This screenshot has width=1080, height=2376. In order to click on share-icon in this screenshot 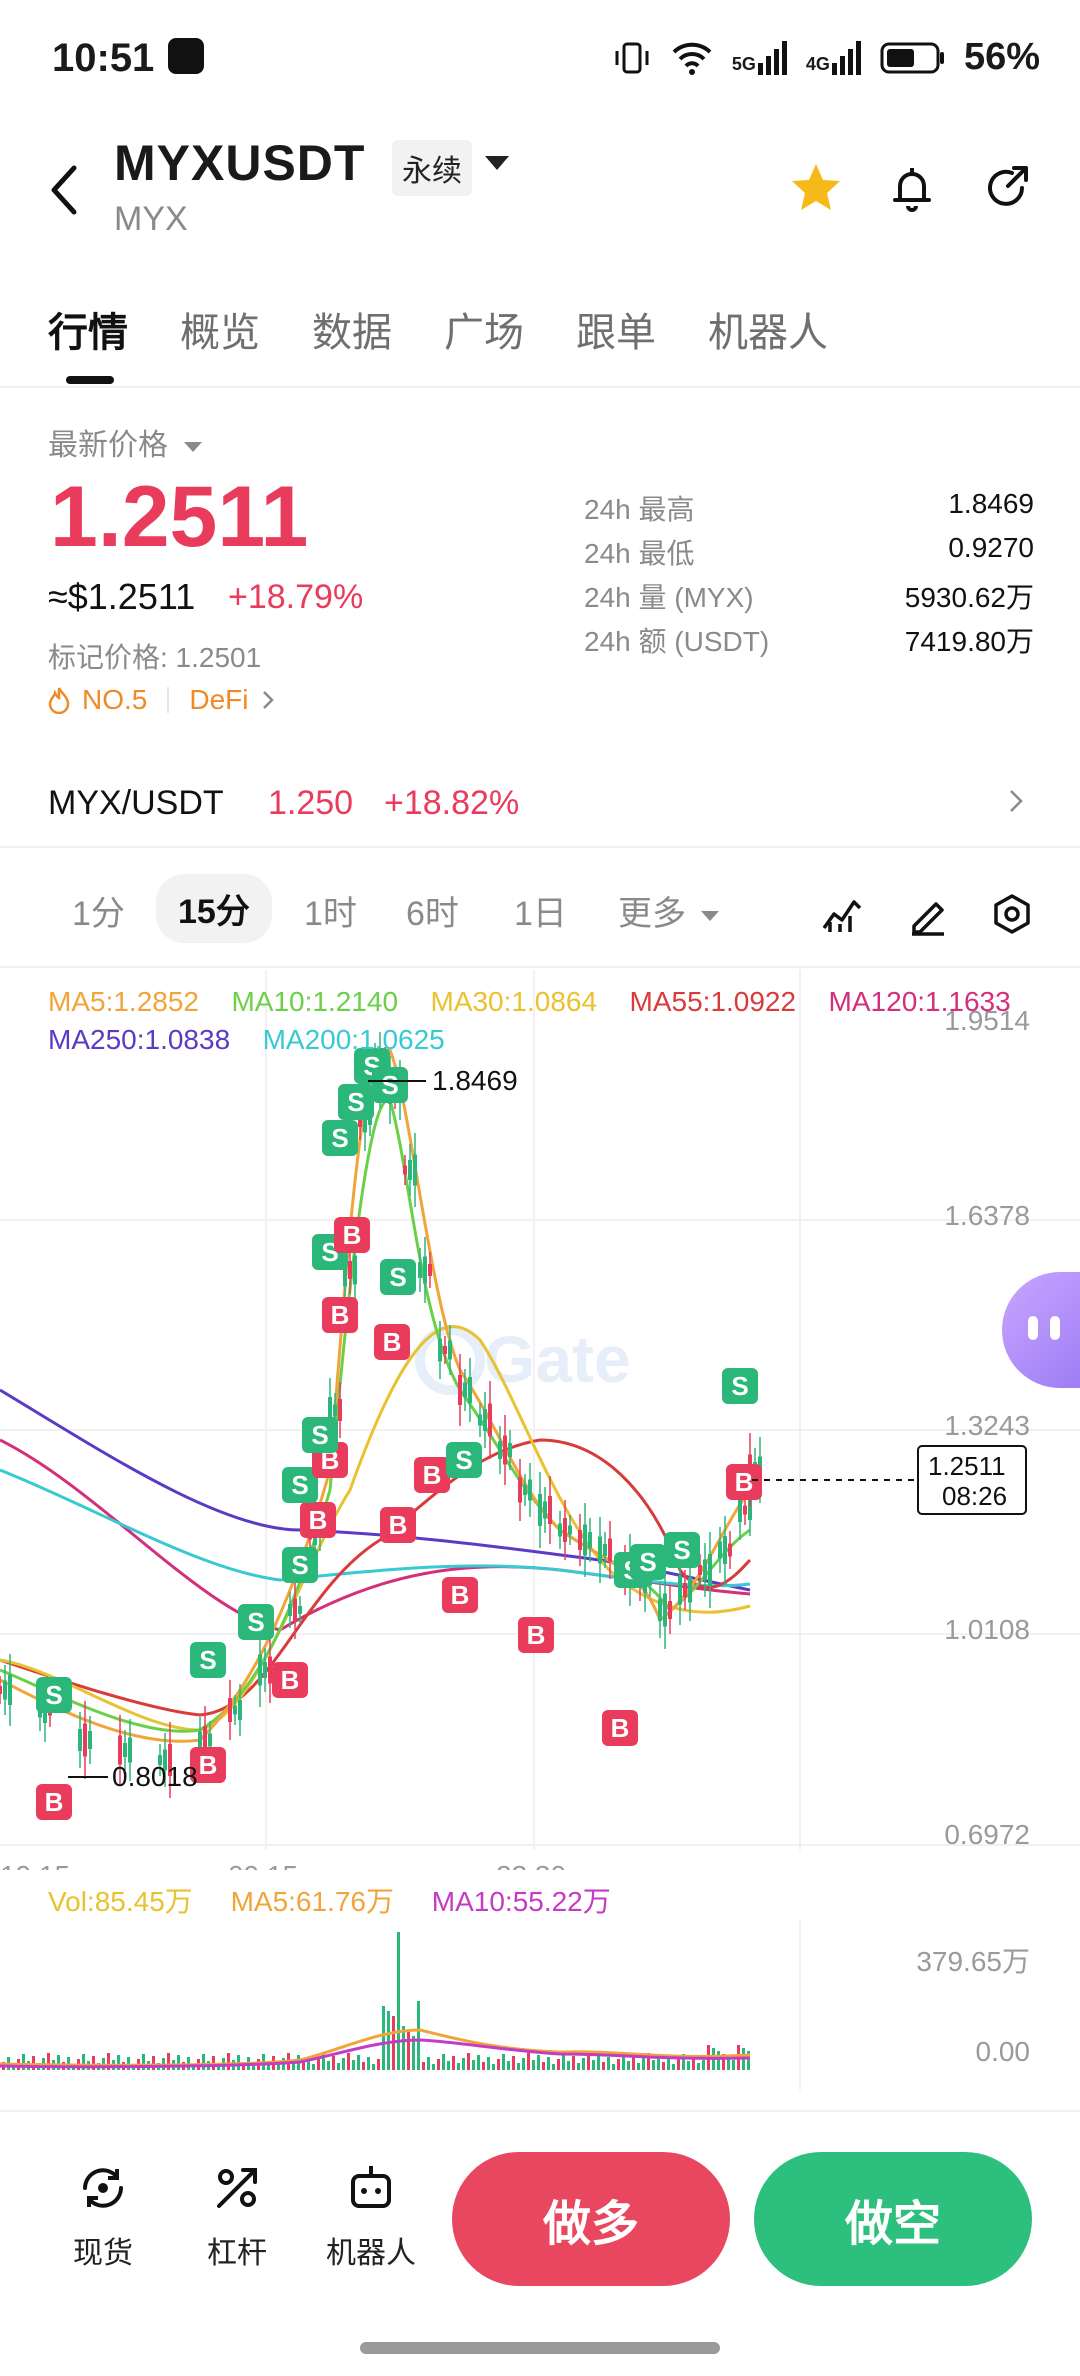, I will do `click(1008, 188)`.